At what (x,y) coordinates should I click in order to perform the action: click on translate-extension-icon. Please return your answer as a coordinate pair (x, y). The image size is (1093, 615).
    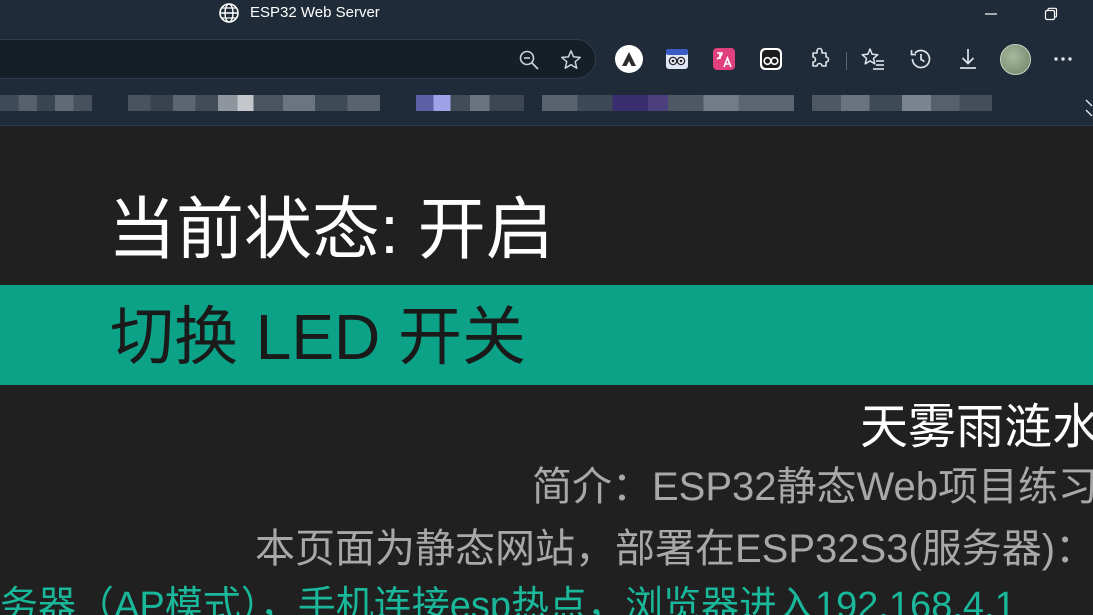
    Looking at the image, I should click on (724, 59).